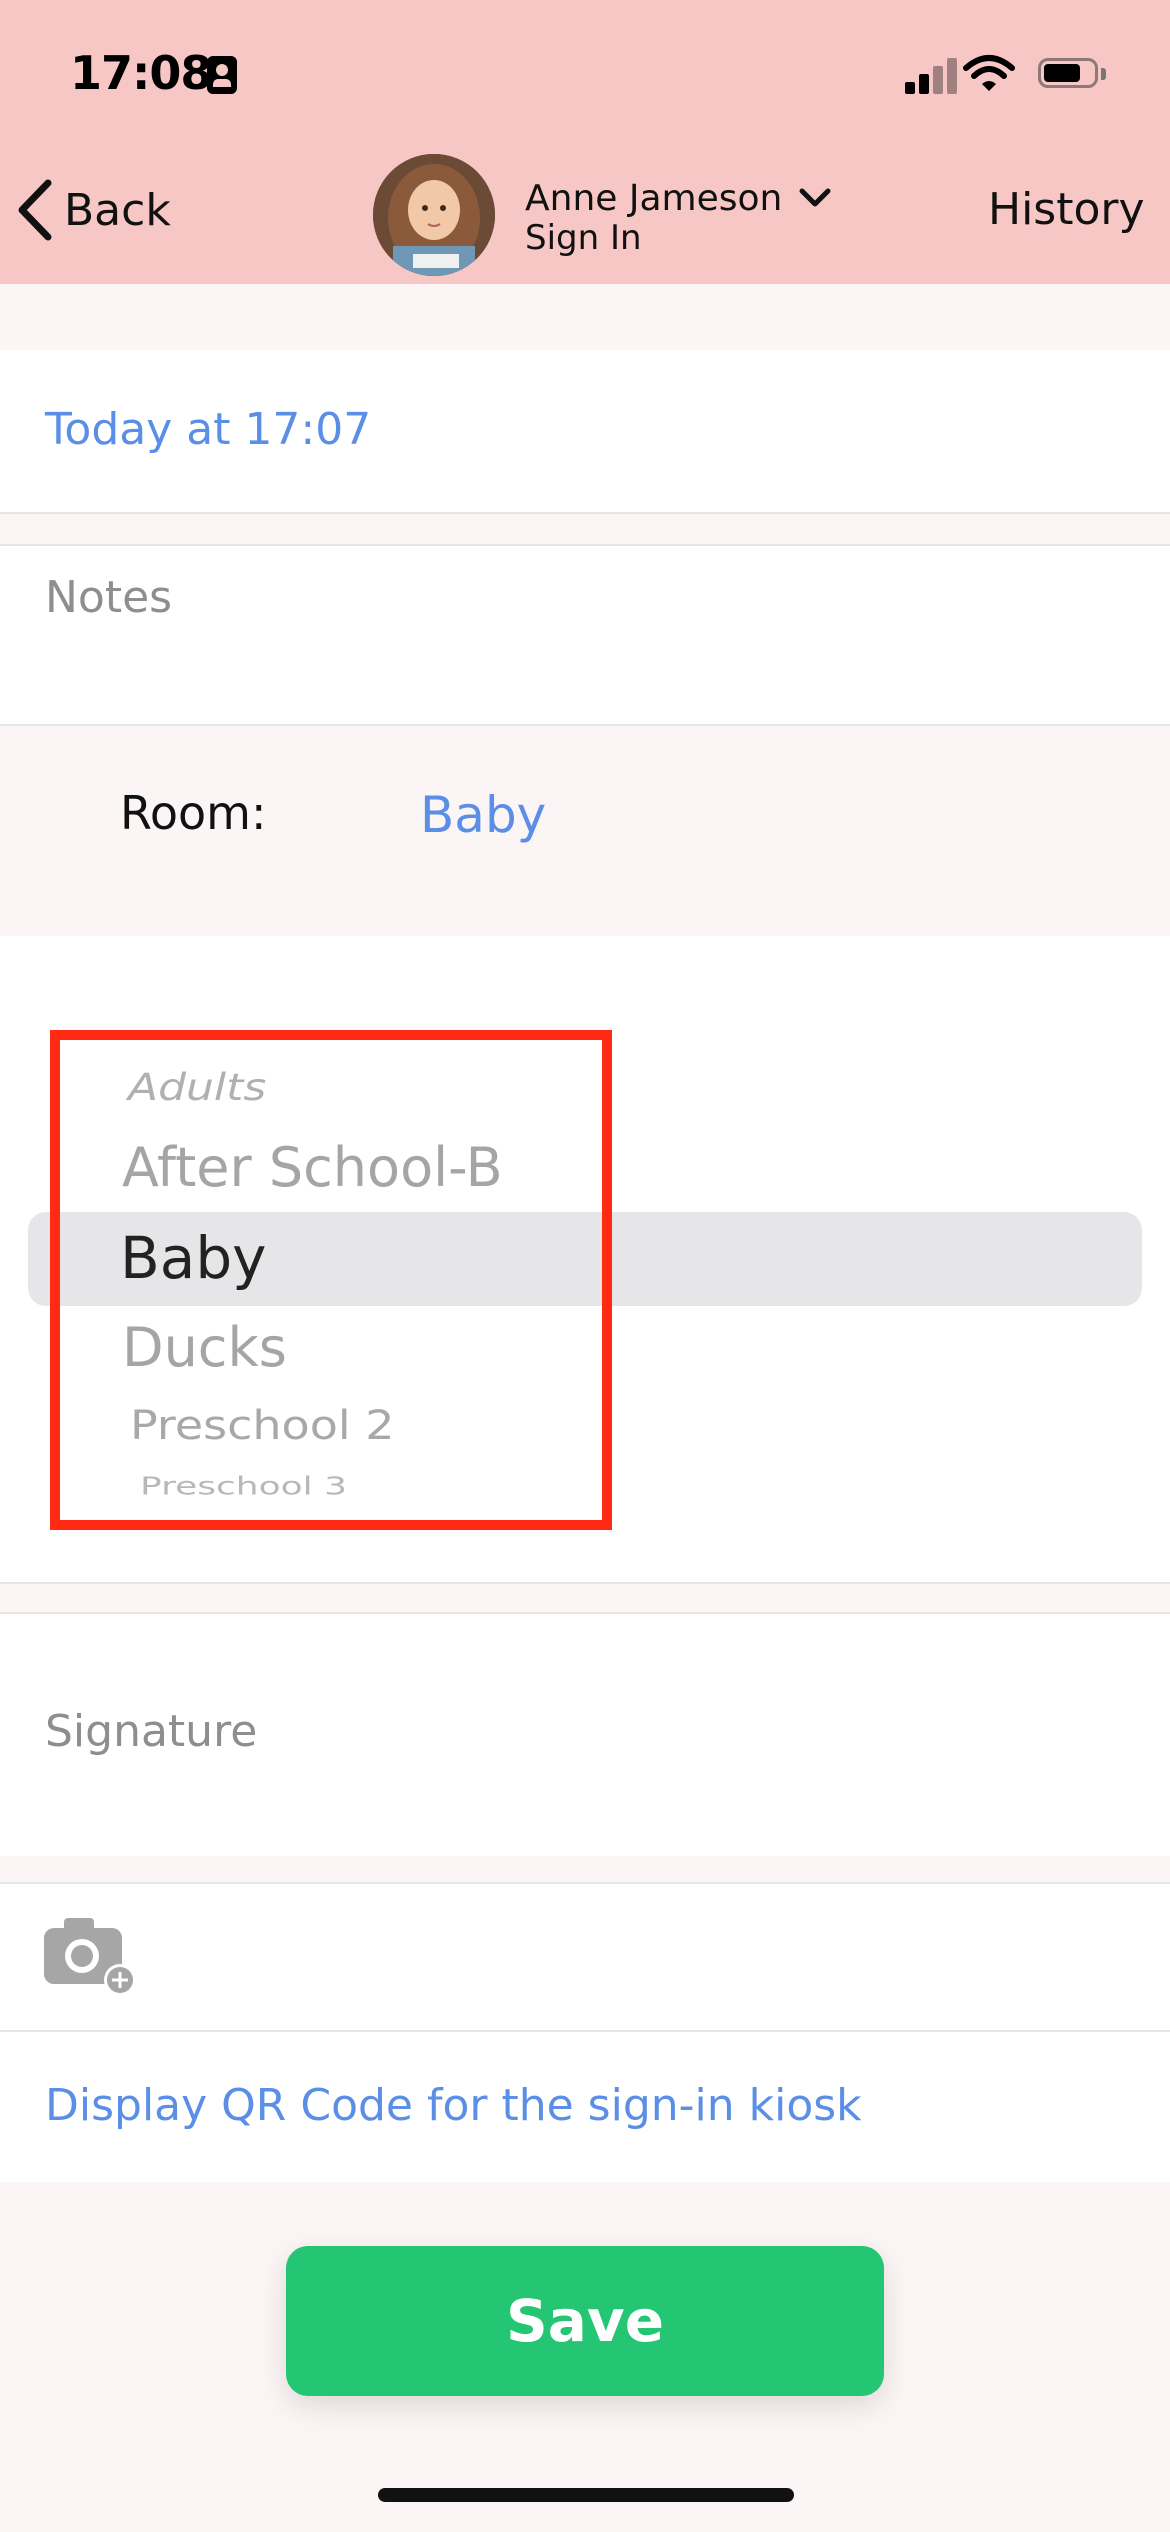  What do you see at coordinates (109, 597) in the screenshot?
I see `notes-placeholder: Notes` at bounding box center [109, 597].